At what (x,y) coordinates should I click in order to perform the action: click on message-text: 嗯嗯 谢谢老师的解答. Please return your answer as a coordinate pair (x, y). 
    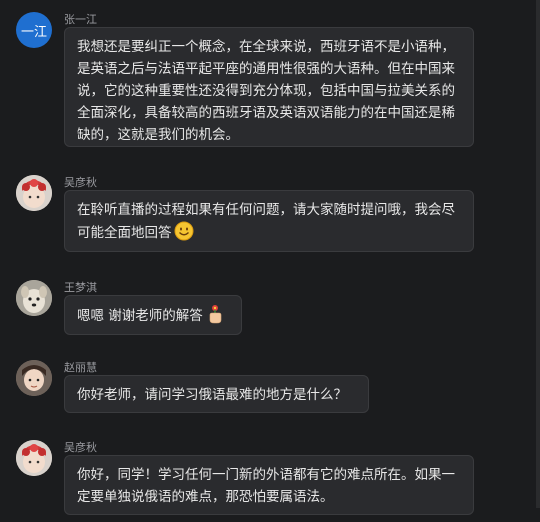
    Looking at the image, I should click on (140, 316).